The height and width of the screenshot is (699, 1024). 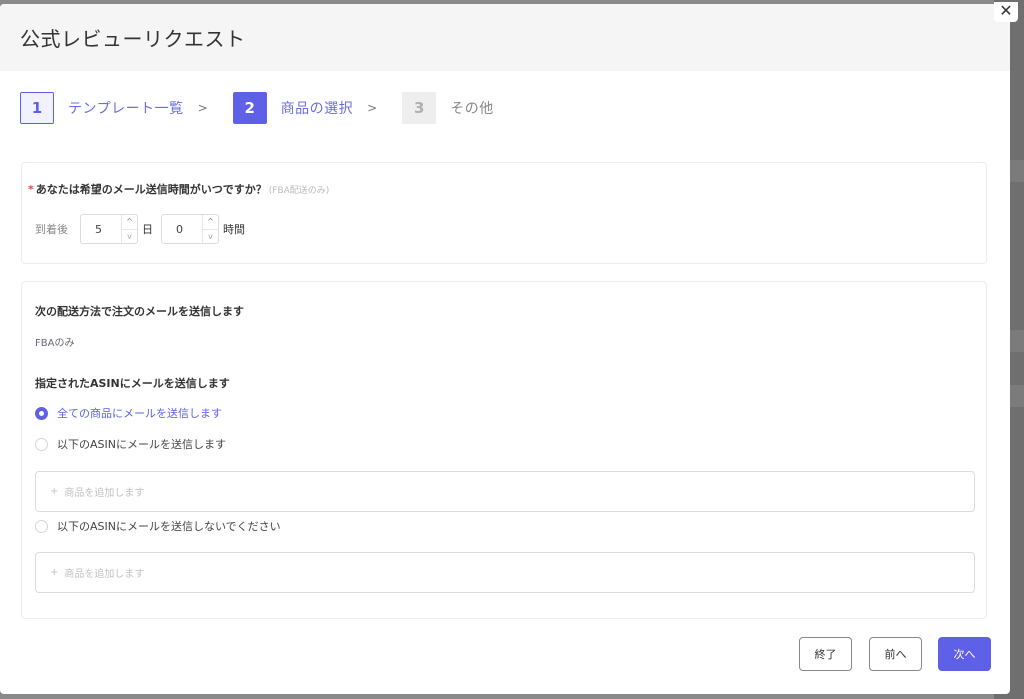 What do you see at coordinates (98, 229) in the screenshot?
I see `days-value: 5` at bounding box center [98, 229].